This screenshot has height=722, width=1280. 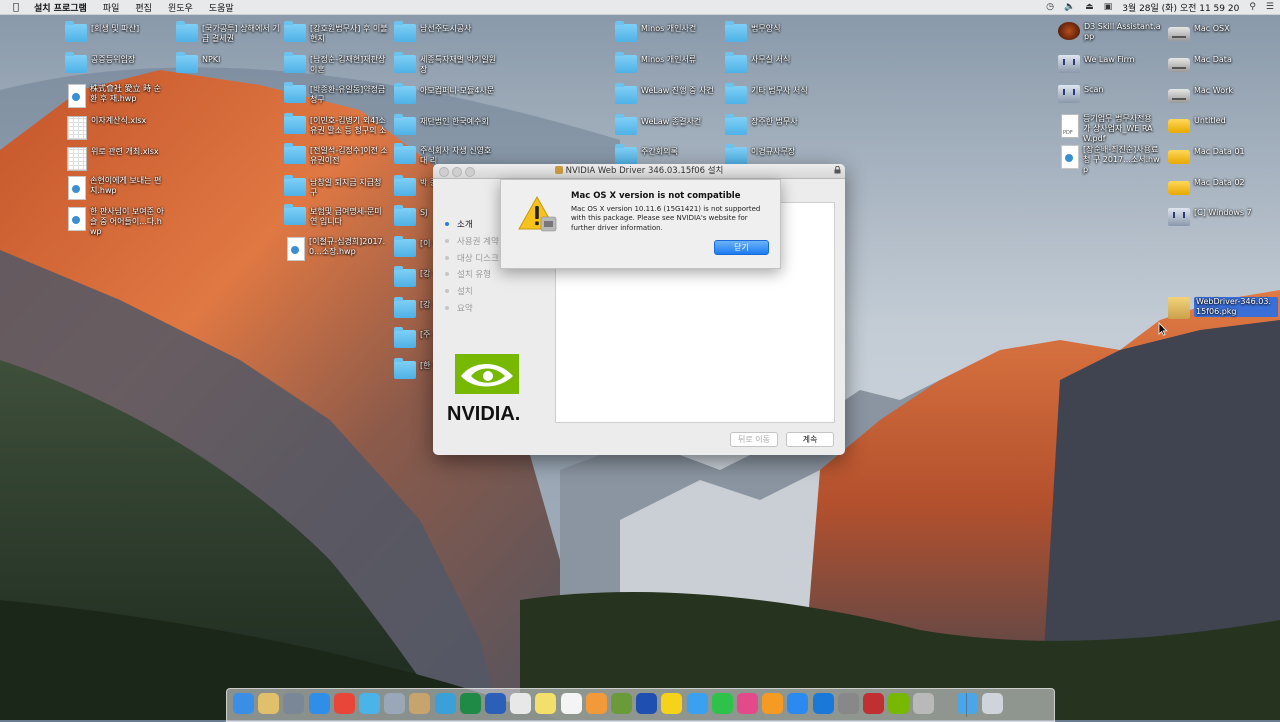 What do you see at coordinates (228, 32) in the screenshot?
I see `desktop-item: [국가공투] 상해에서 기 급 결세권` at bounding box center [228, 32].